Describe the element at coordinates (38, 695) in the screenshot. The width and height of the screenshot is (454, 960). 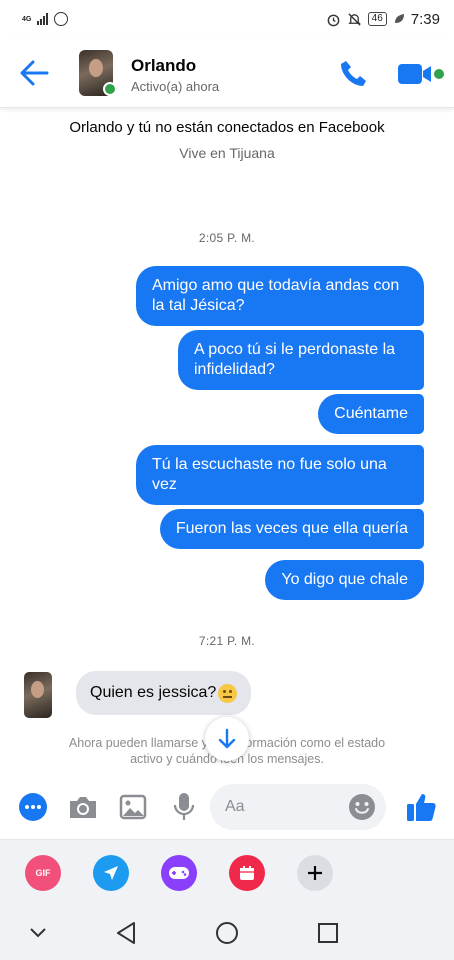
I see `sender-avatar` at that location.